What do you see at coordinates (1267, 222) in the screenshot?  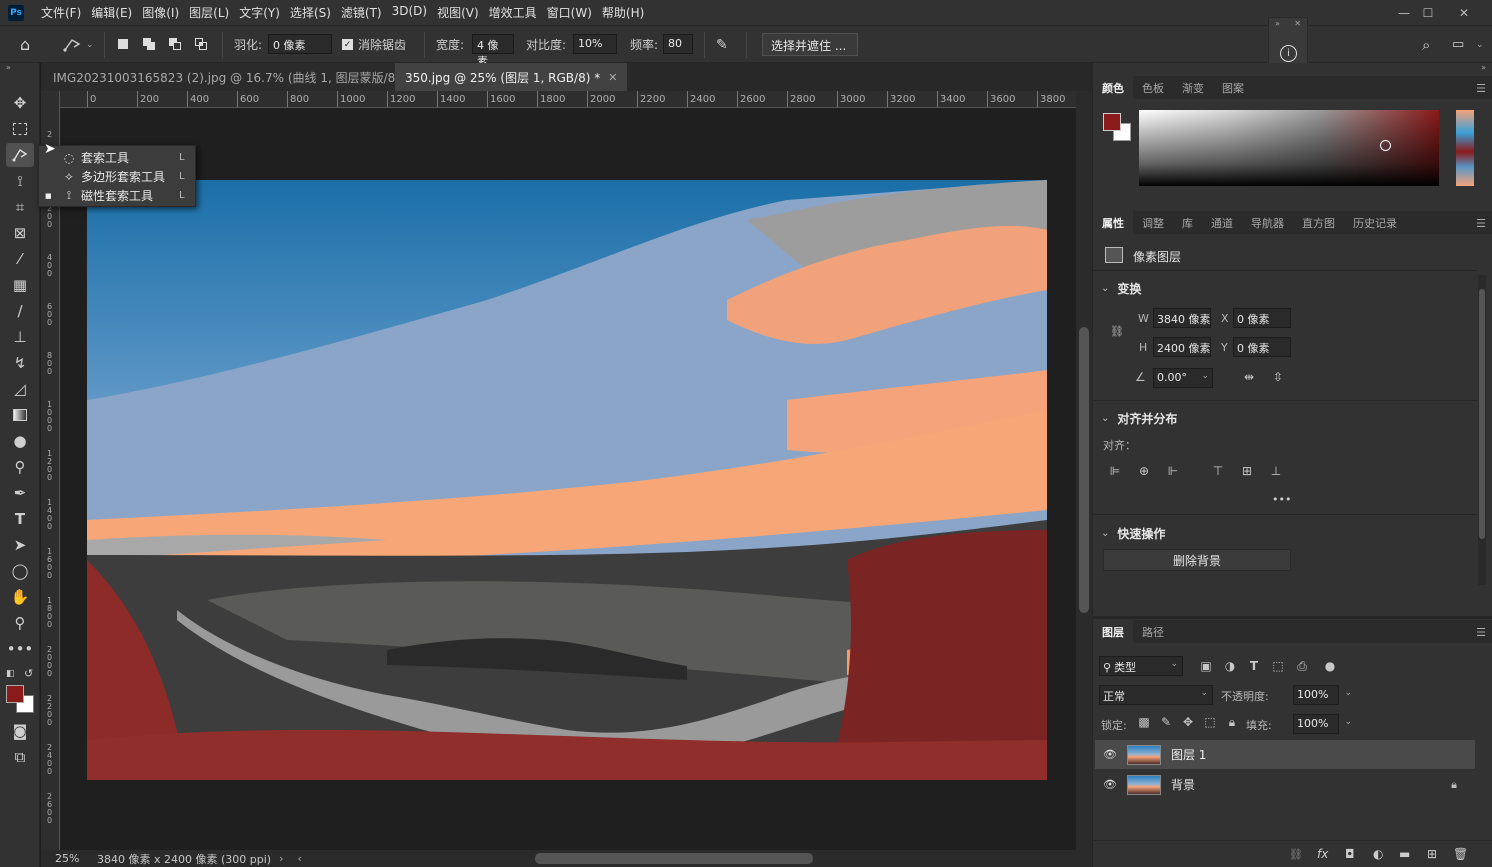 I see `panel-tab: 导航器` at bounding box center [1267, 222].